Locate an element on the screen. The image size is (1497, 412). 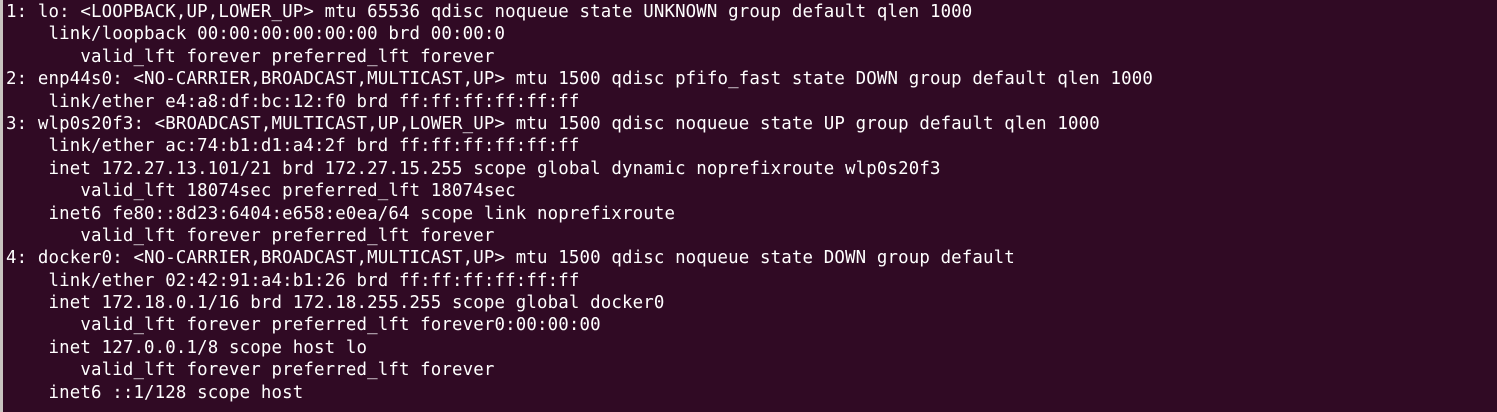
output-line: inet6 ::1/128 scope host is located at coordinates (155, 392).